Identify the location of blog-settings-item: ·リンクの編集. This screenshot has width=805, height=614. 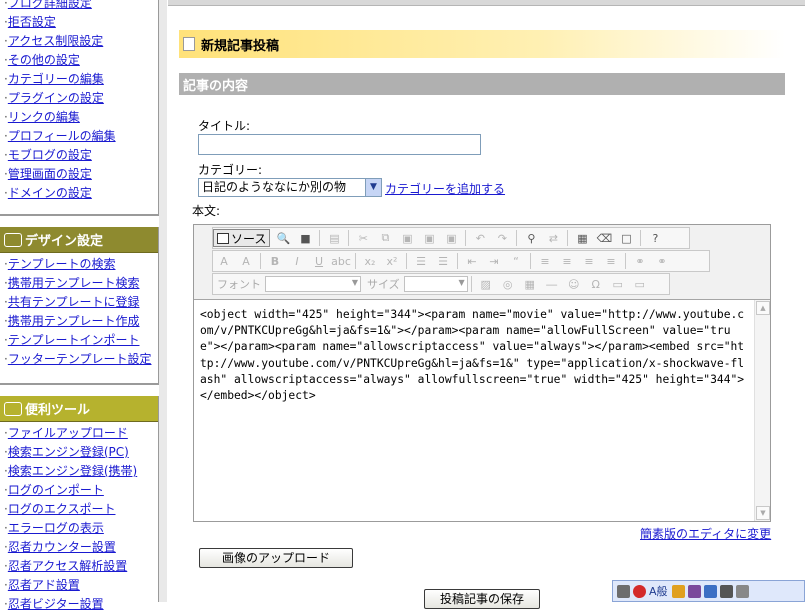
(81, 117).